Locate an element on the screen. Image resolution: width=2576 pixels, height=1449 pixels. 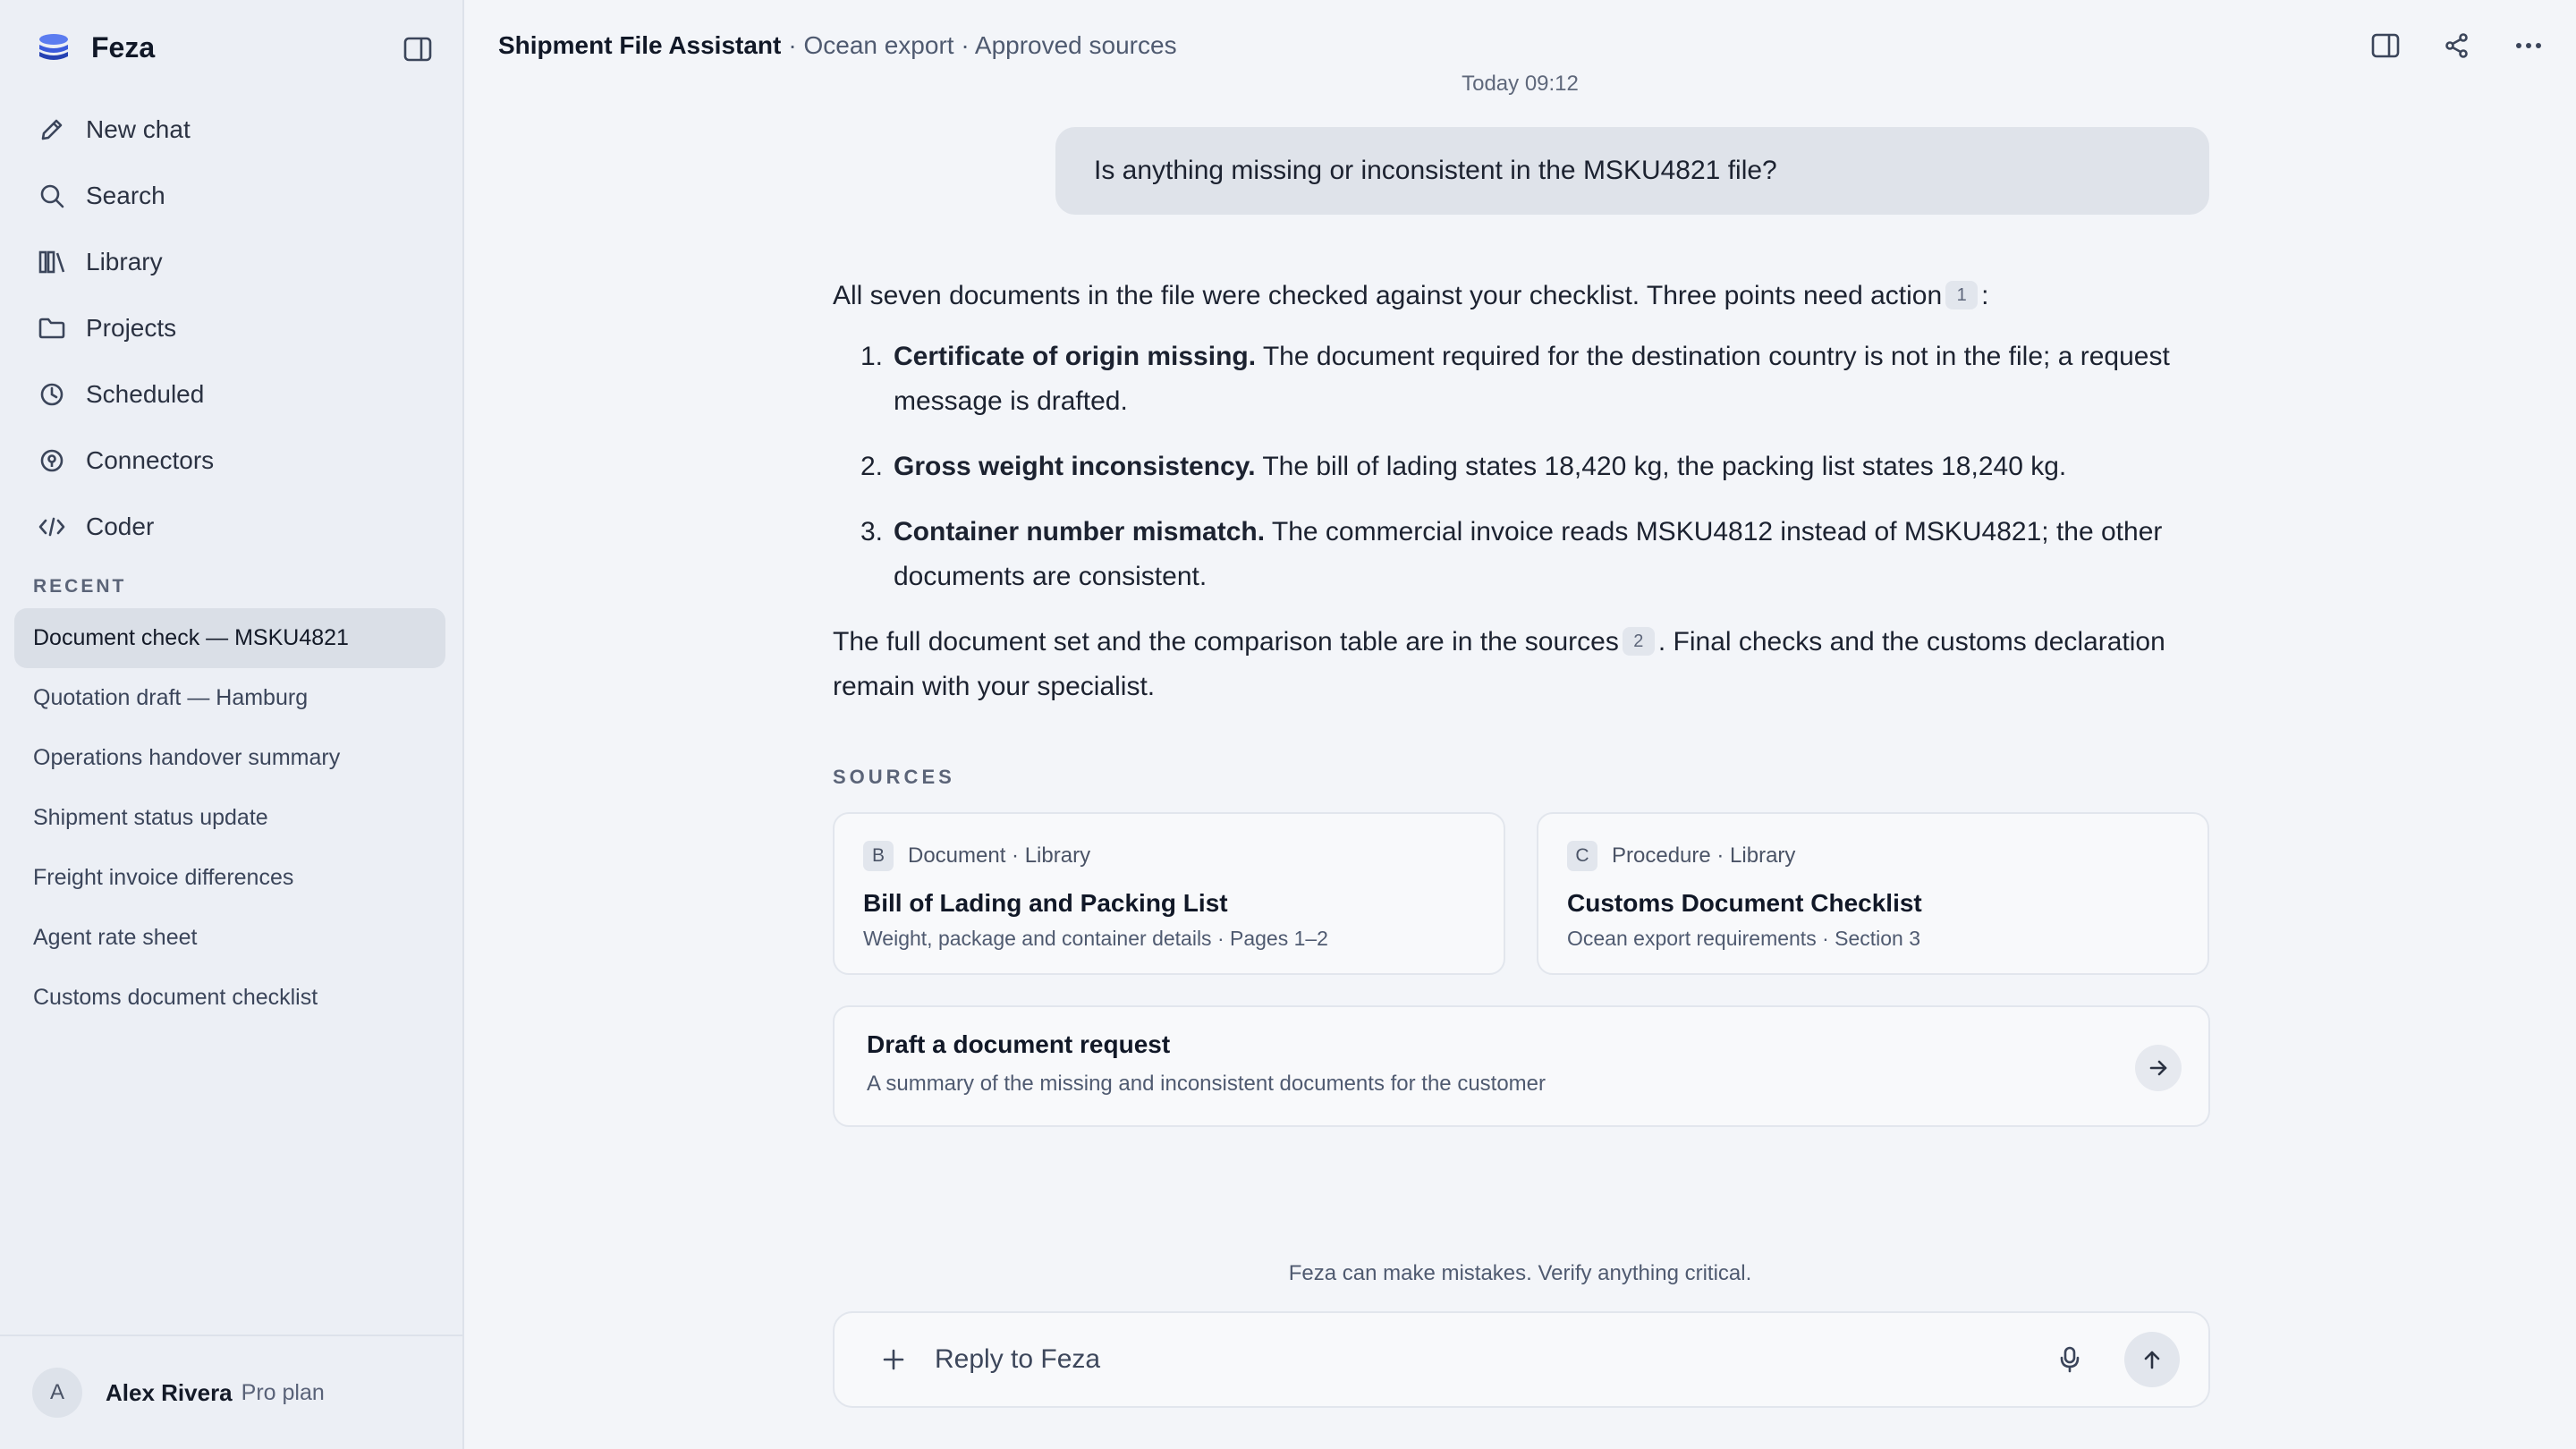
nav-label: Connectors is located at coordinates (150, 460).